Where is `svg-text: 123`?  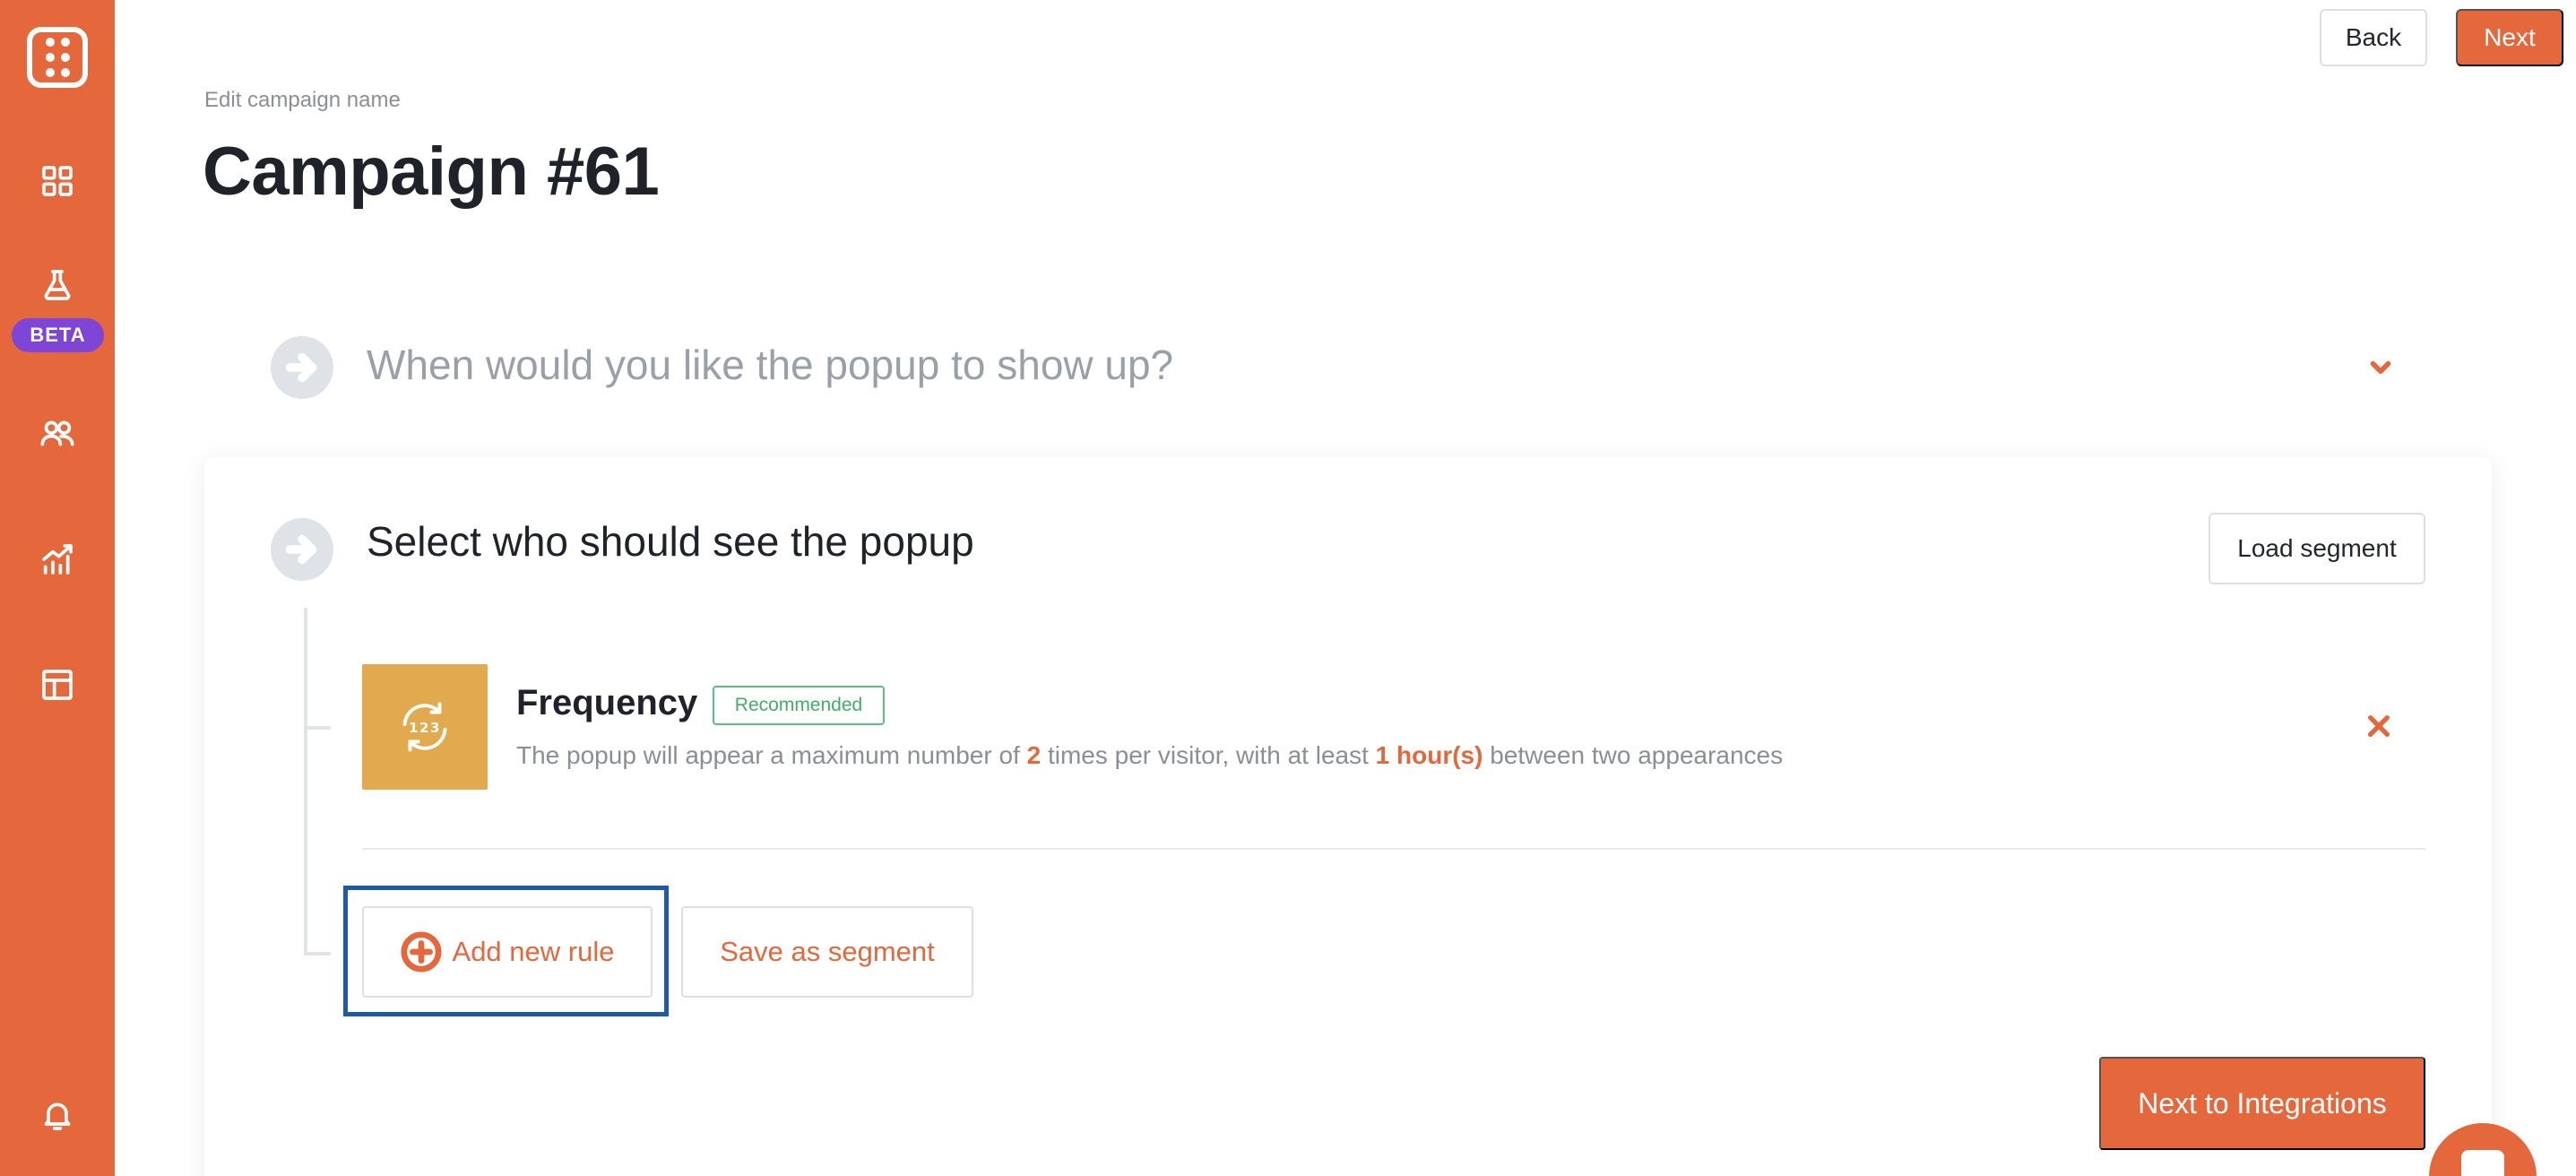
svg-text: 123 is located at coordinates (425, 728).